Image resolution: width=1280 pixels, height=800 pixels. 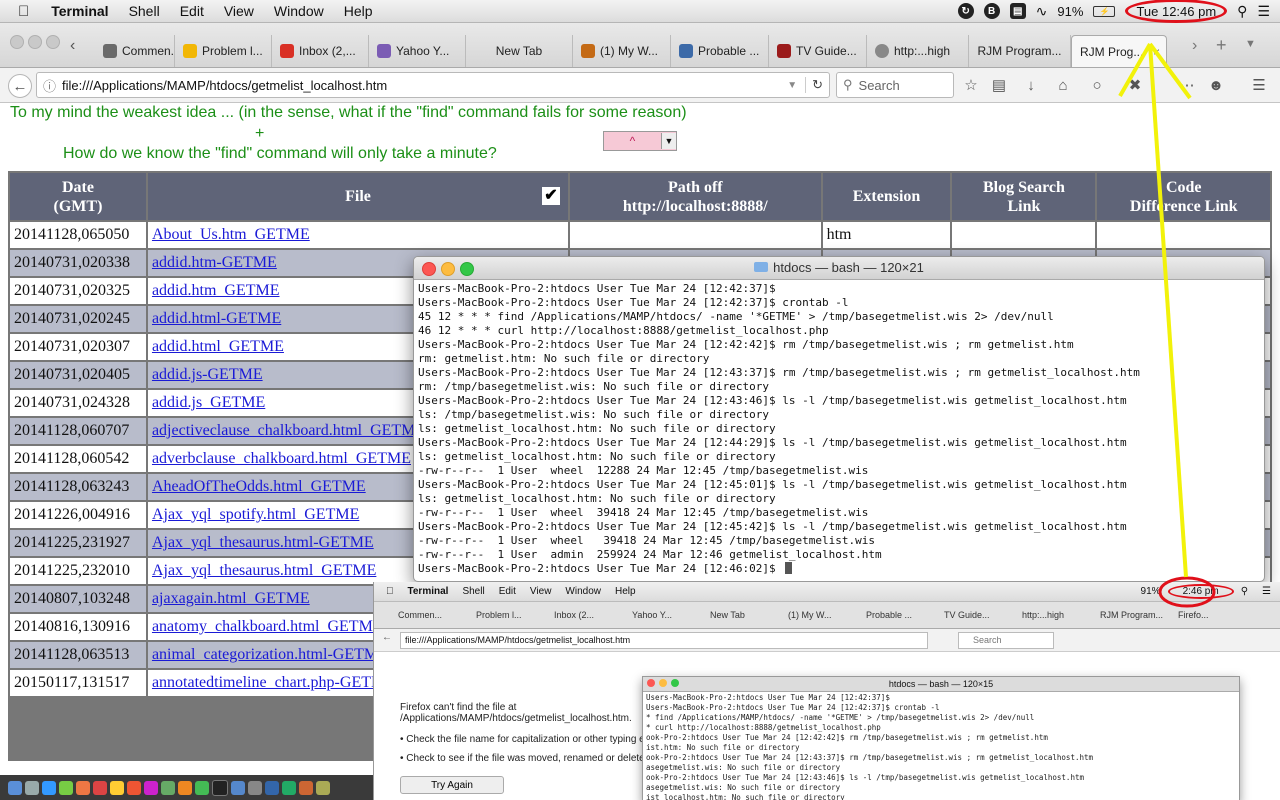 What do you see at coordinates (216, 290) in the screenshot?
I see `file-link: addid.htm_GETME` at bounding box center [216, 290].